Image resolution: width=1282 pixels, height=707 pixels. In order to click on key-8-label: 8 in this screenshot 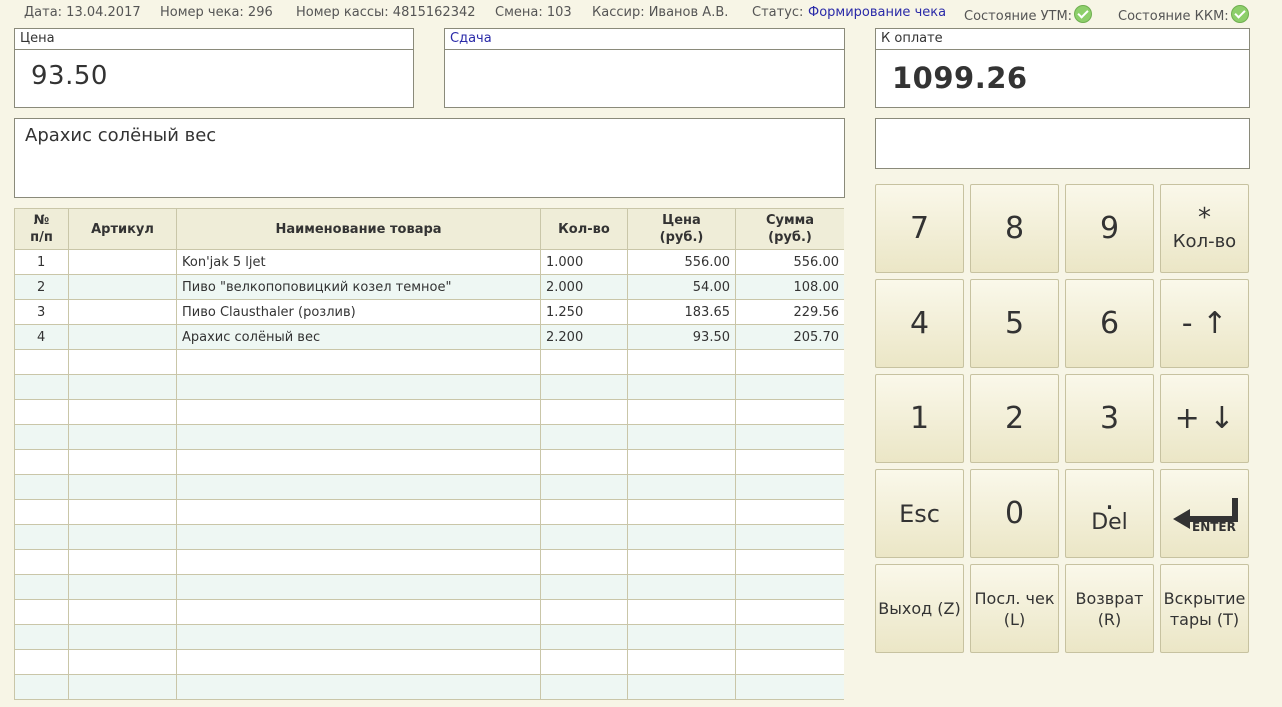, I will do `click(1014, 228)`.